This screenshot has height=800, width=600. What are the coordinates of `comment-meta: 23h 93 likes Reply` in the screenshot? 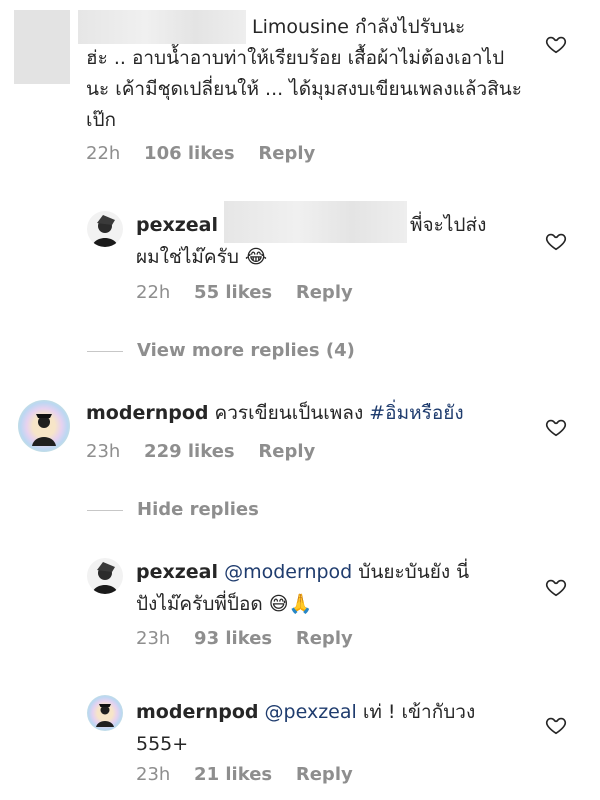 It's located at (253, 638).